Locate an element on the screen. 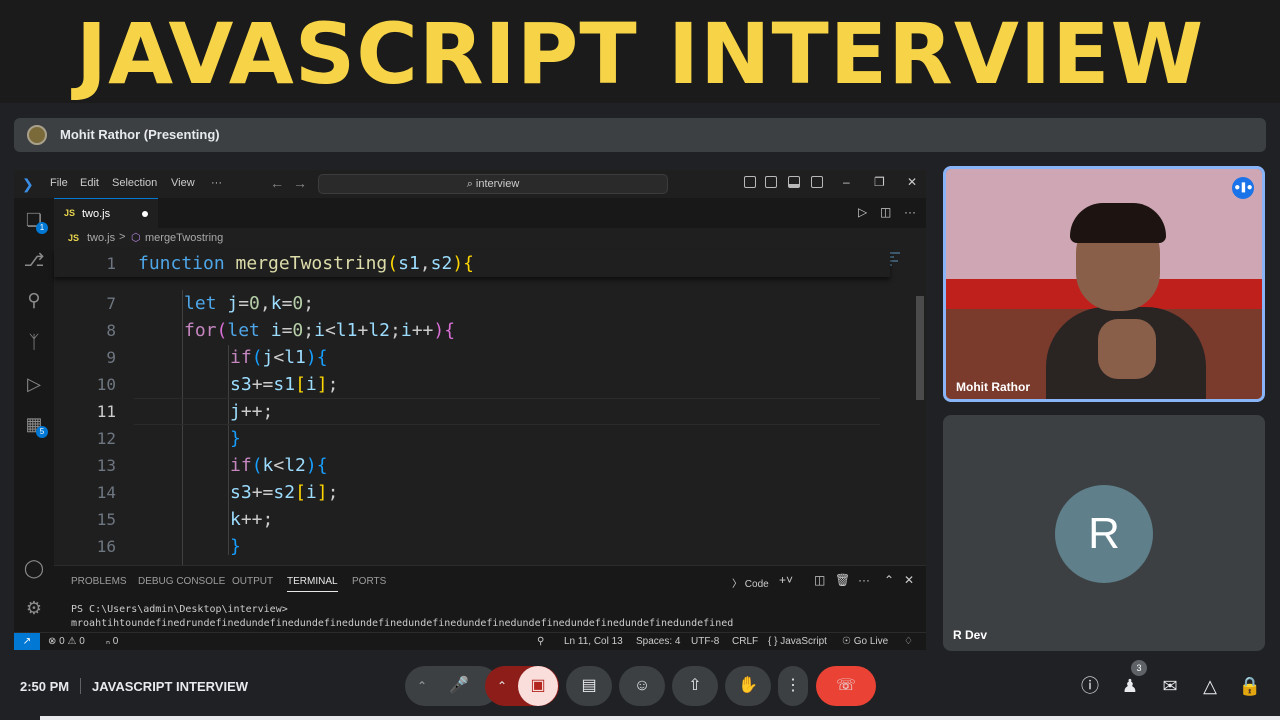  panel-tab-ports: PORTS is located at coordinates (369, 581).